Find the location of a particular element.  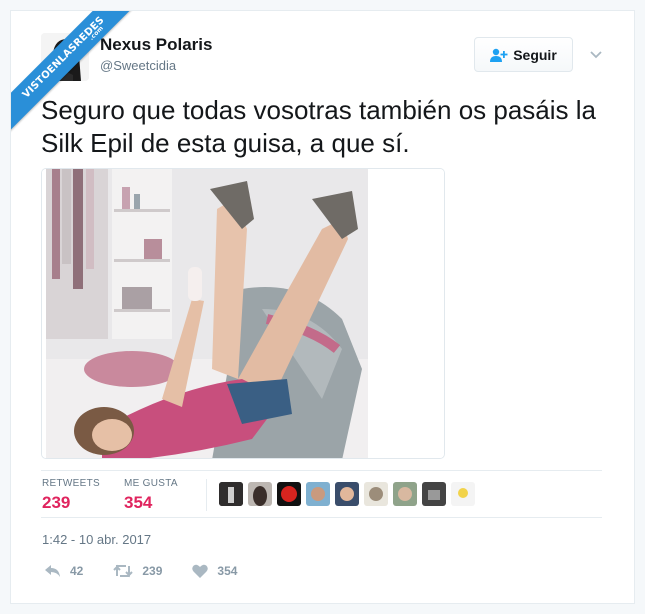

watermark-text: VISTOENLASREDES is located at coordinates (63, 57).